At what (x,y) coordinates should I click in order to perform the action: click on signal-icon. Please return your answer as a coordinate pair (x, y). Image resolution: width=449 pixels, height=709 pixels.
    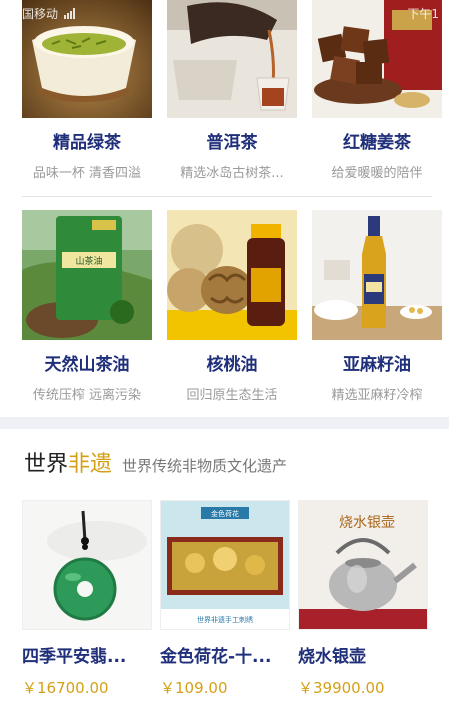
    Looking at the image, I should click on (70, 13).